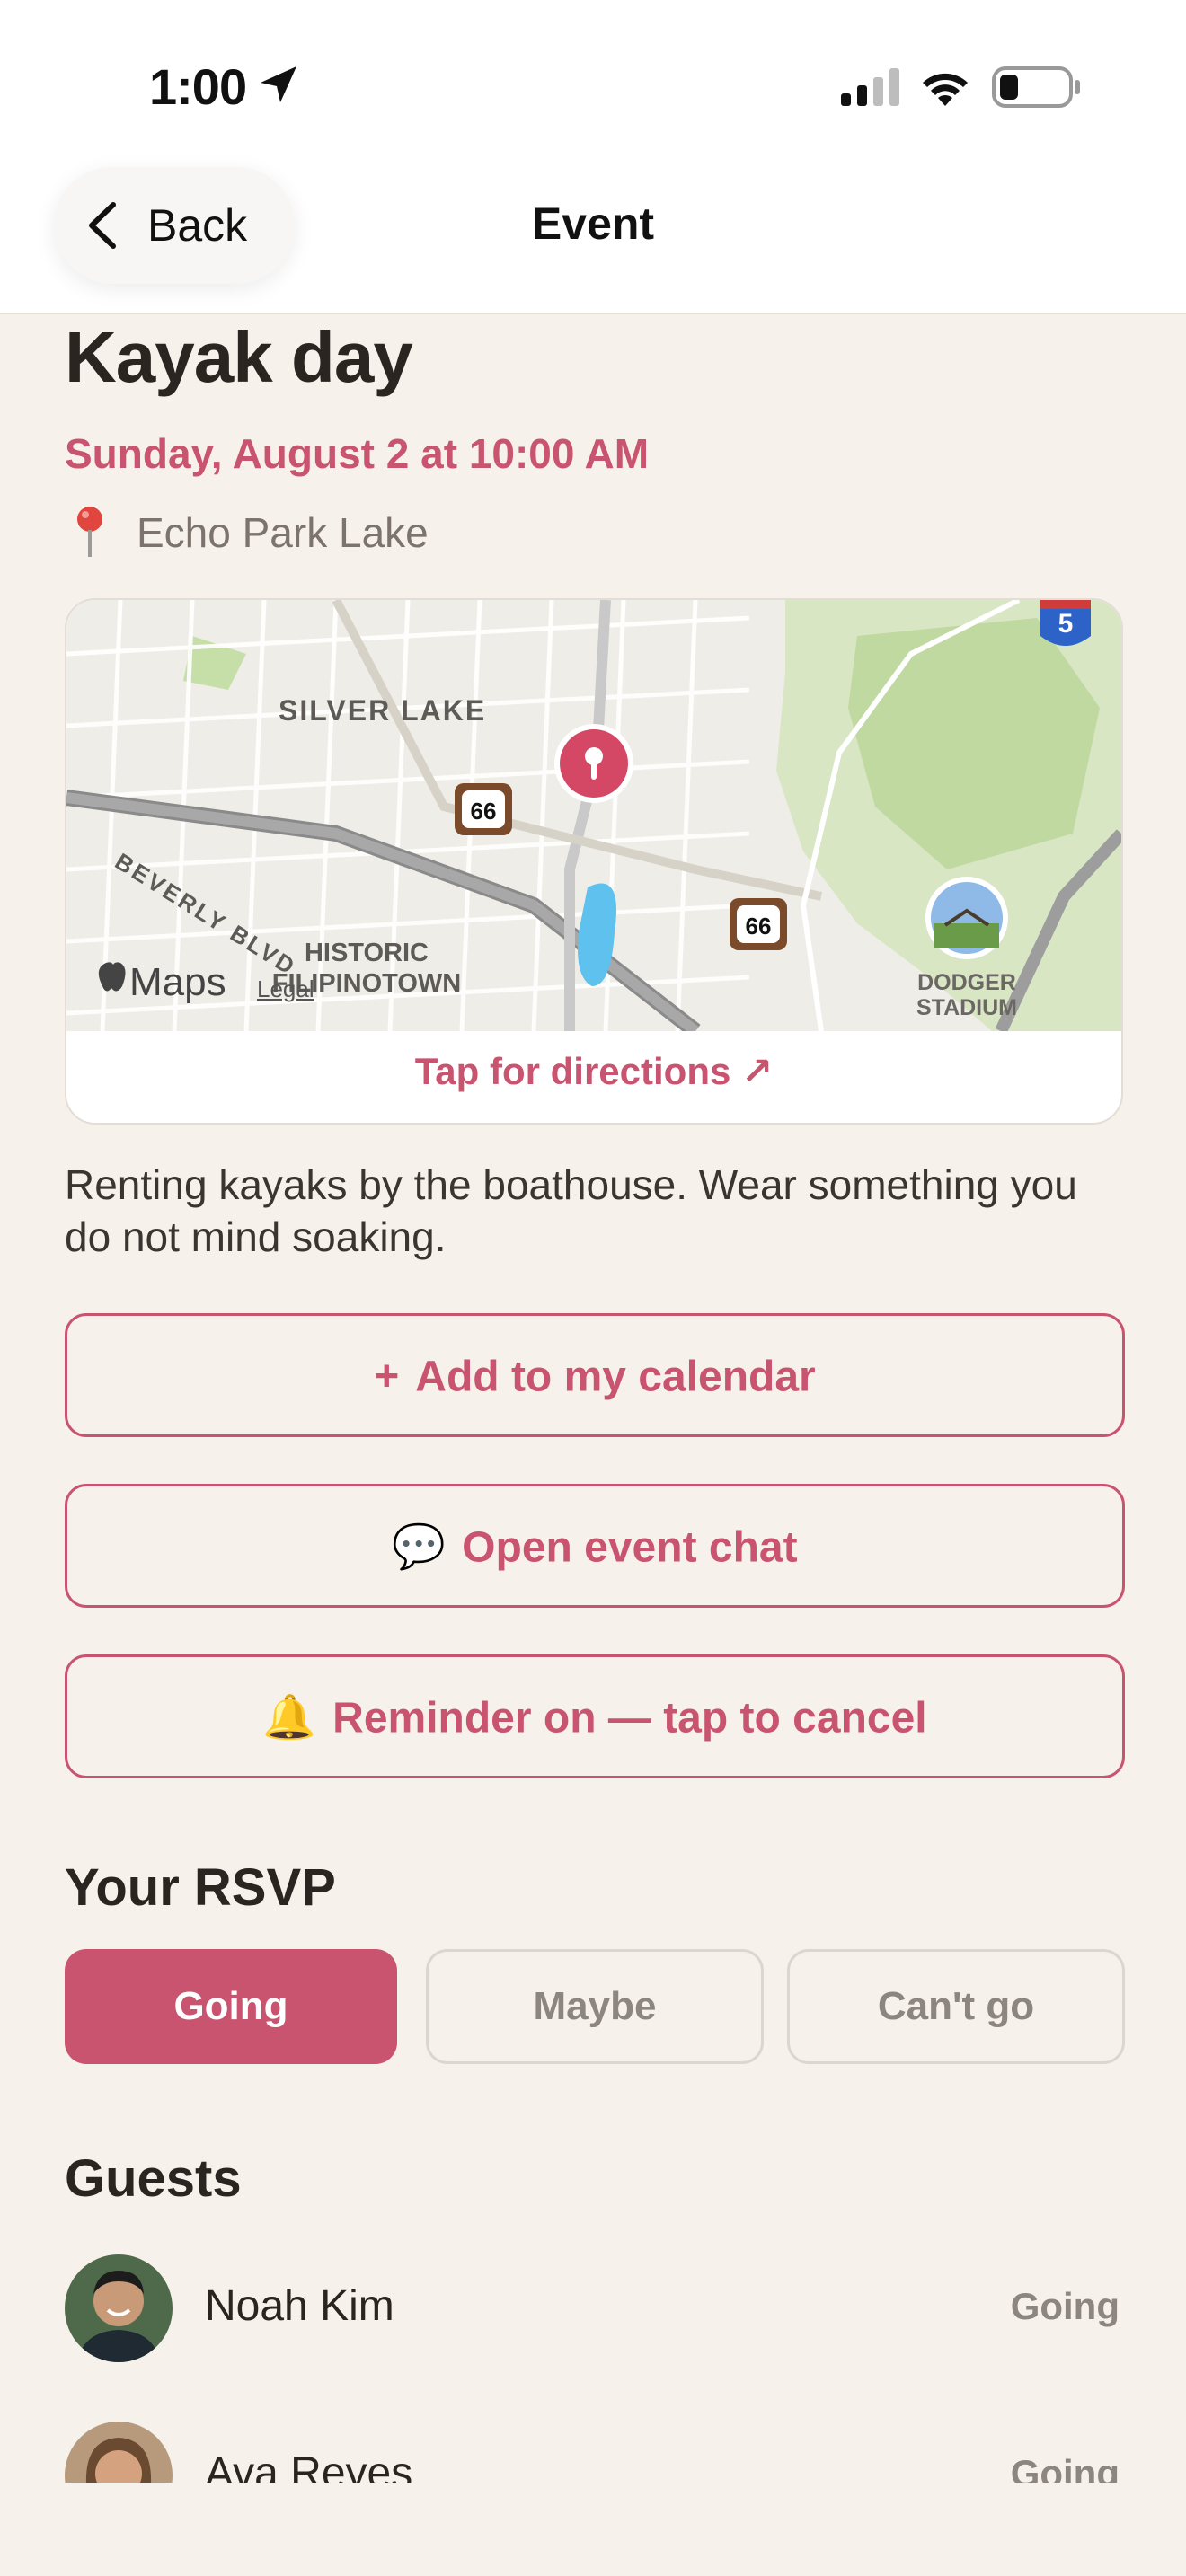  I want to click on wifi-icon, so click(945, 89).